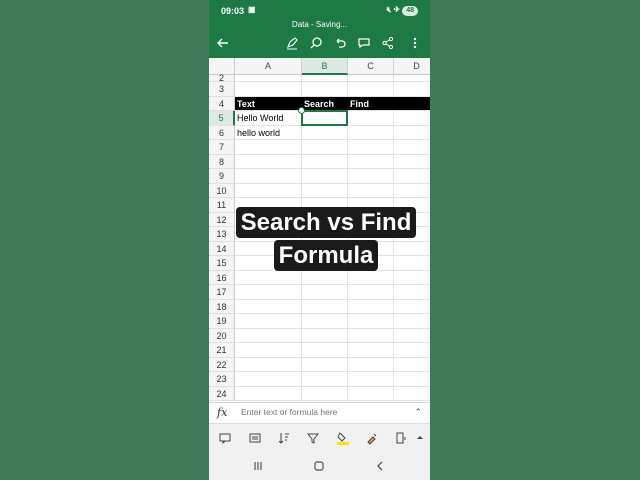  I want to click on search-icon, so click(316, 43).